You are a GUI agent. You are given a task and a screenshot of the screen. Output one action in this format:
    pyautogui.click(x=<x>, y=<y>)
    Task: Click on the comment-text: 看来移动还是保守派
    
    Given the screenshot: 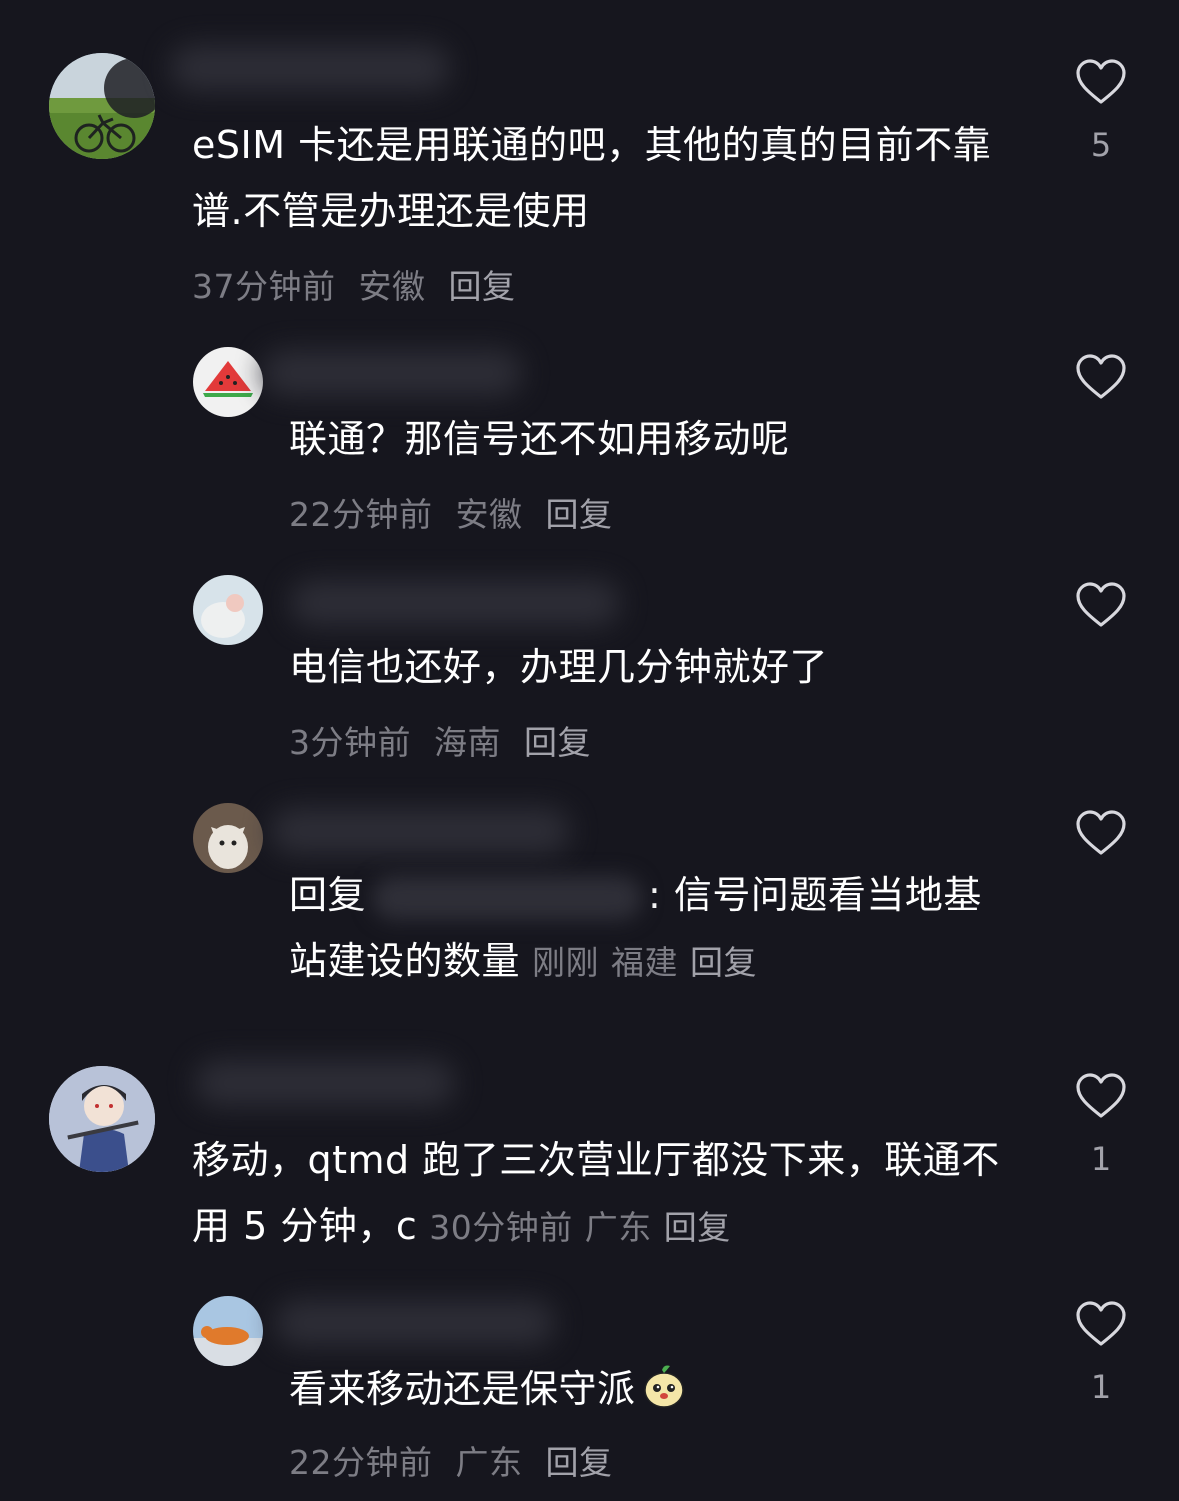 What is the action you would take?
    pyautogui.click(x=649, y=1389)
    